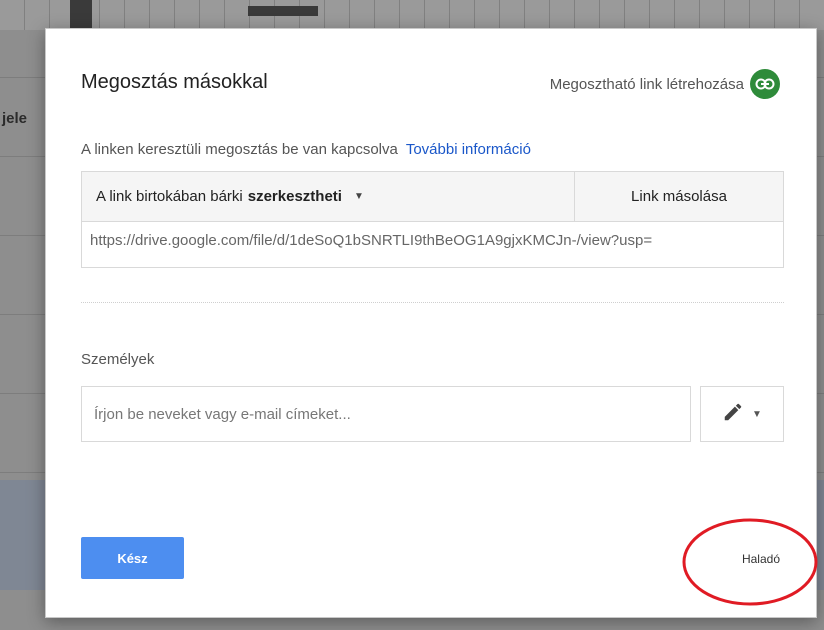  Describe the element at coordinates (765, 84) in the screenshot. I see `link-icon` at that location.